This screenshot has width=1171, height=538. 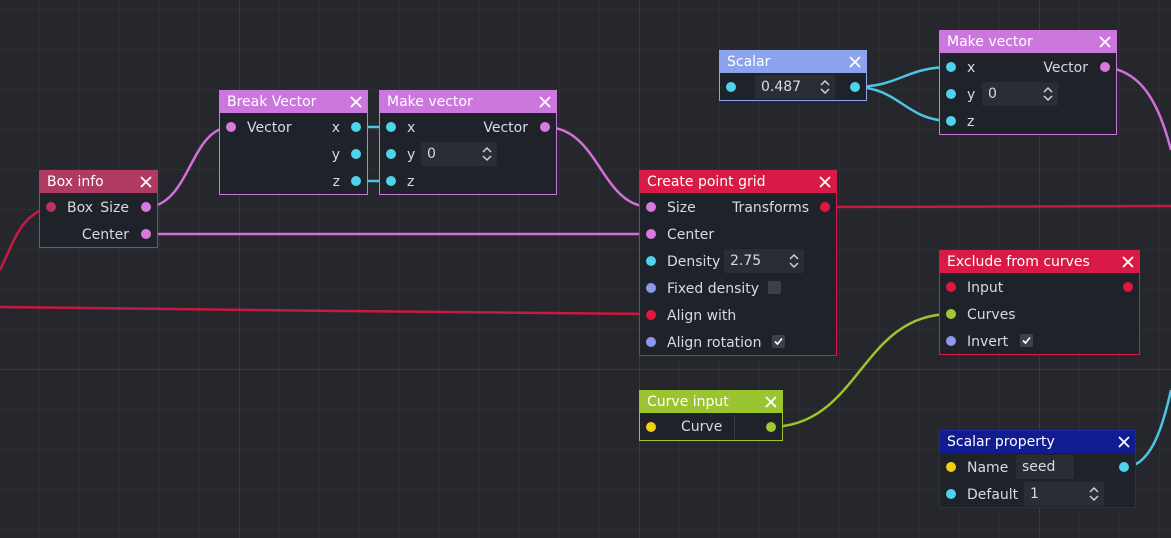 What do you see at coordinates (1128, 287) in the screenshot?
I see `port-output` at bounding box center [1128, 287].